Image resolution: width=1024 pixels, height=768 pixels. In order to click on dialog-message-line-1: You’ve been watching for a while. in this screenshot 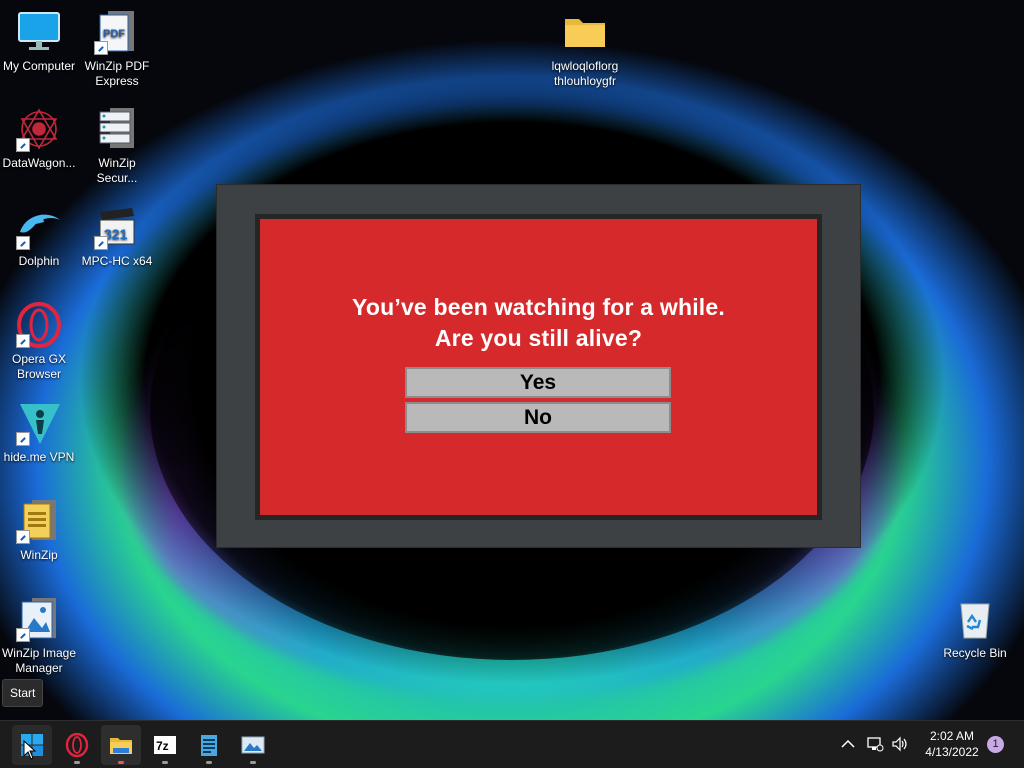, I will do `click(538, 307)`.